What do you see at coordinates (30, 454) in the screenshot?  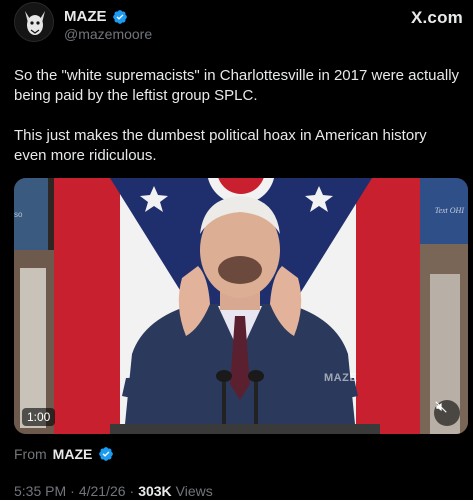 I see `from-label: From` at bounding box center [30, 454].